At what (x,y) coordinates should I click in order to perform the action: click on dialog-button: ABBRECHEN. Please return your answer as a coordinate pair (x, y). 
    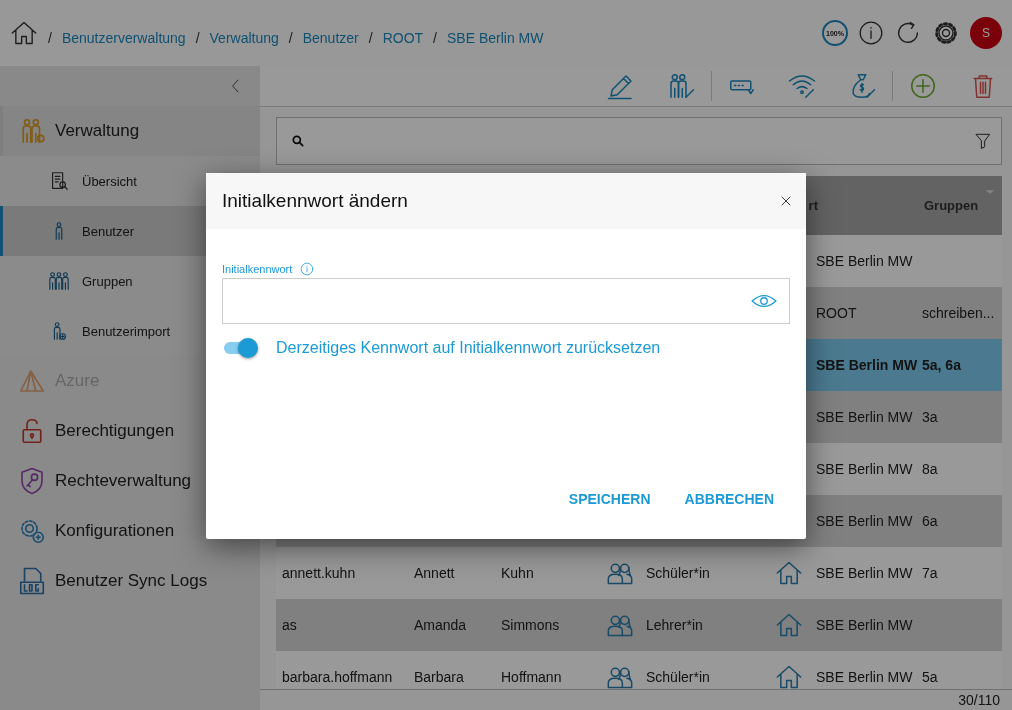
    Looking at the image, I should click on (729, 499).